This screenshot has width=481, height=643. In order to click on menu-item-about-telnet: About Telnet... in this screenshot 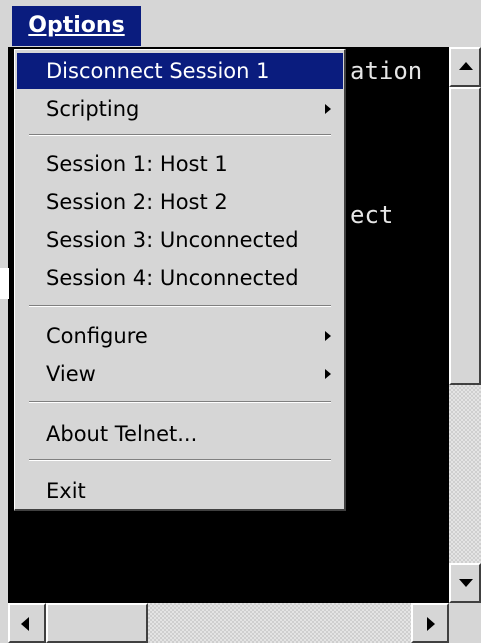, I will do `click(180, 434)`.